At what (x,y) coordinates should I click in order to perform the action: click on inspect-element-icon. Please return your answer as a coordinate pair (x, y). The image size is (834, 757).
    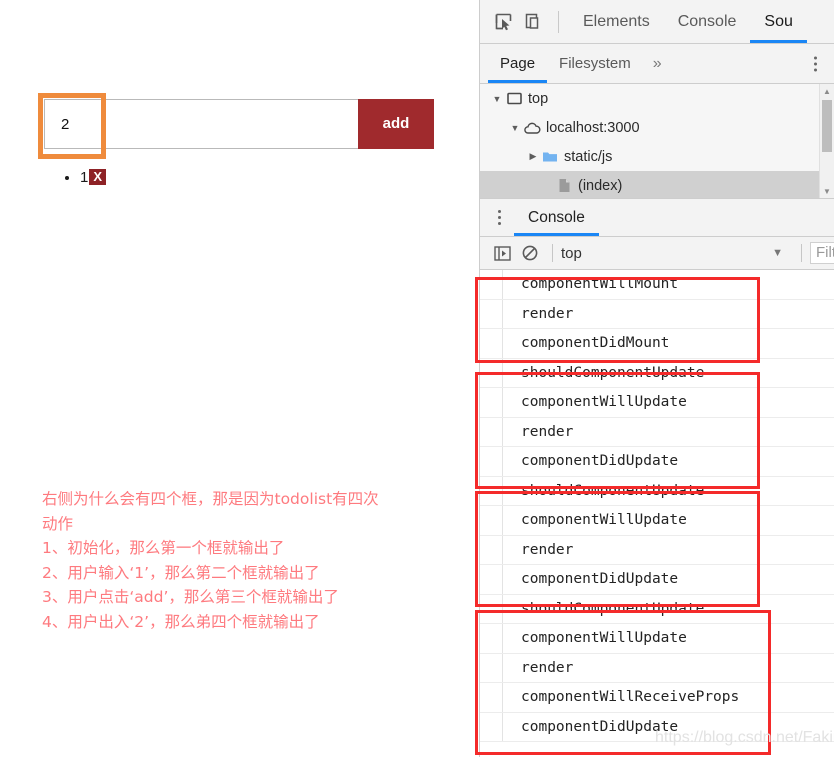
    Looking at the image, I should click on (503, 22).